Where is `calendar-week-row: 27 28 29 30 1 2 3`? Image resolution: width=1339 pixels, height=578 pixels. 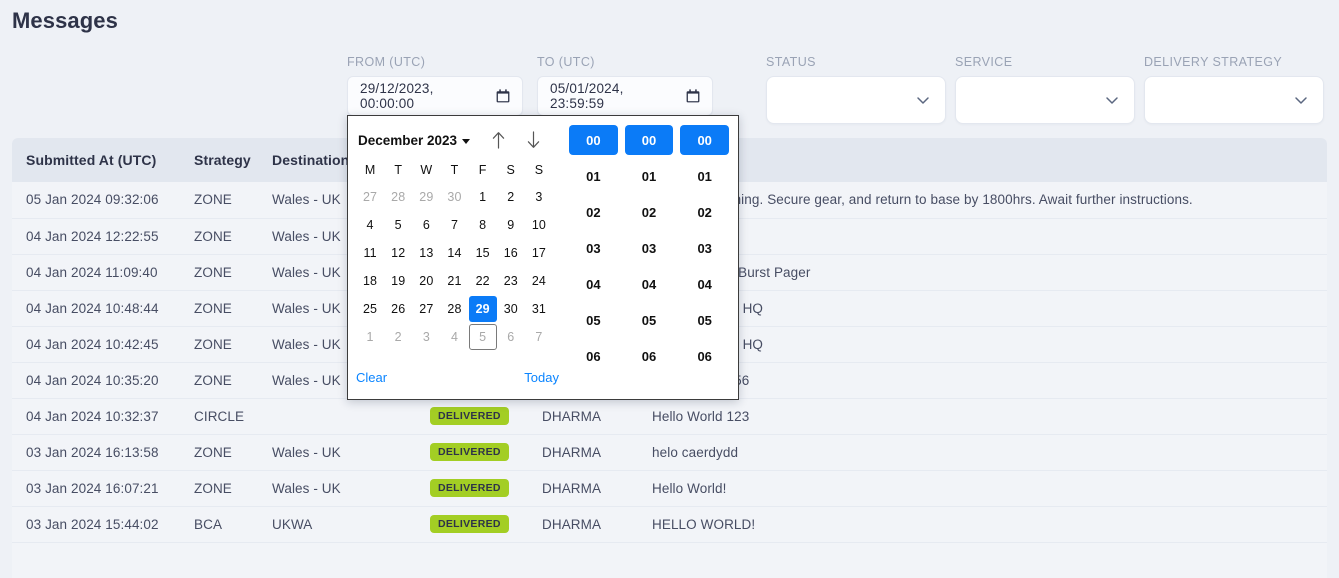 calendar-week-row: 27 28 29 30 1 2 3 is located at coordinates (454, 197).